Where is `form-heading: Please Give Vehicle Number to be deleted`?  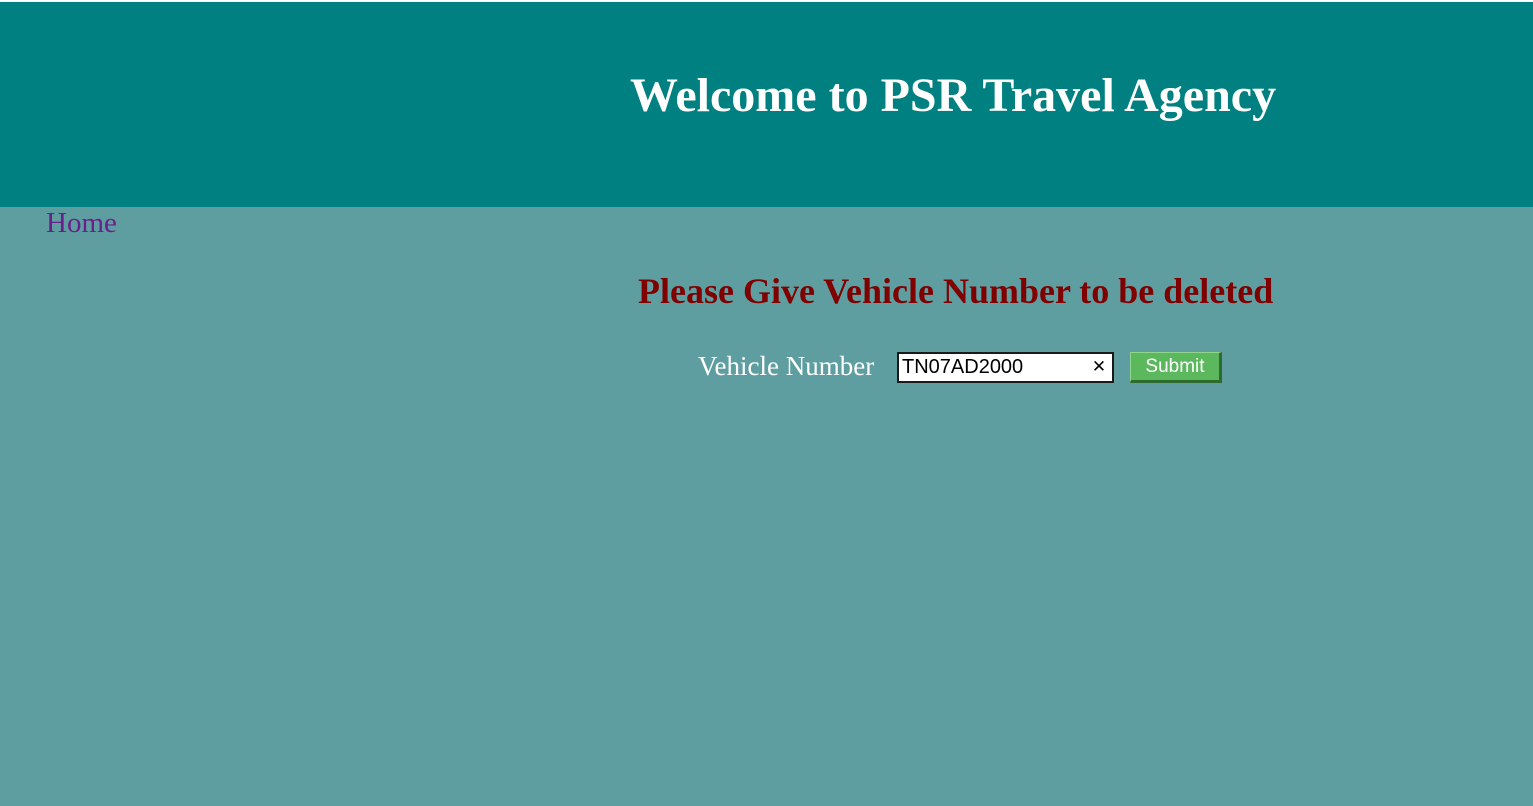 form-heading: Please Give Vehicle Number to be deleted is located at coordinates (956, 291).